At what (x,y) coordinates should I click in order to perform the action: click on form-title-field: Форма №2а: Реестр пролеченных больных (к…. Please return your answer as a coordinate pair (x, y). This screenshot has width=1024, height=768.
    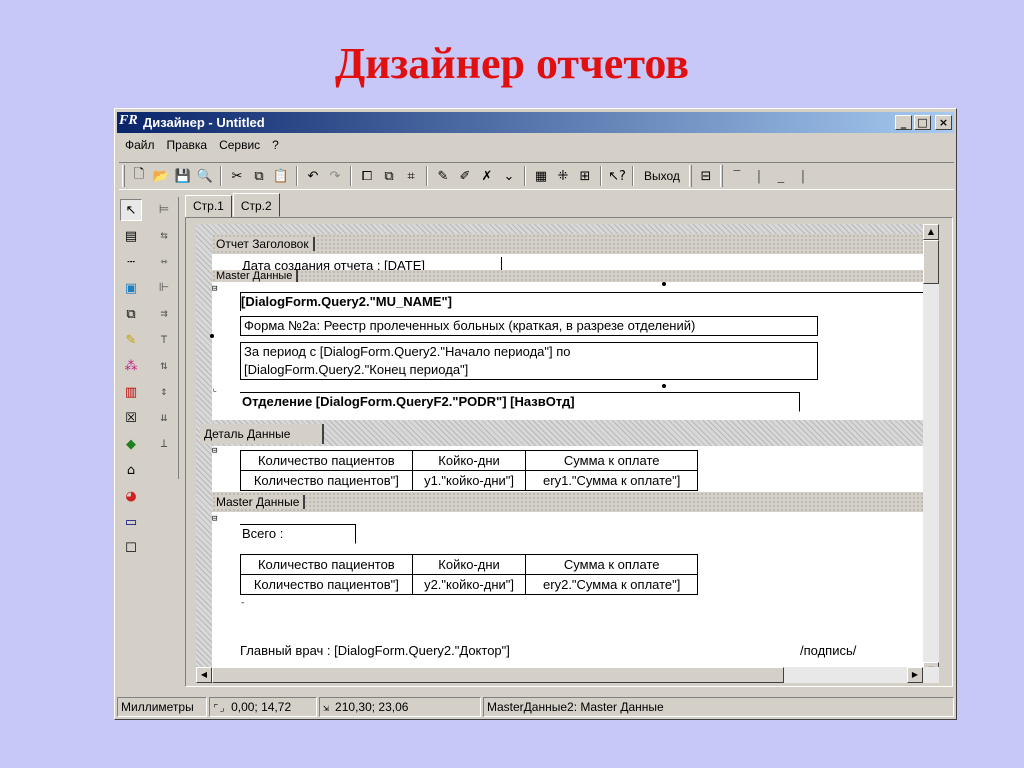
    Looking at the image, I should click on (529, 326).